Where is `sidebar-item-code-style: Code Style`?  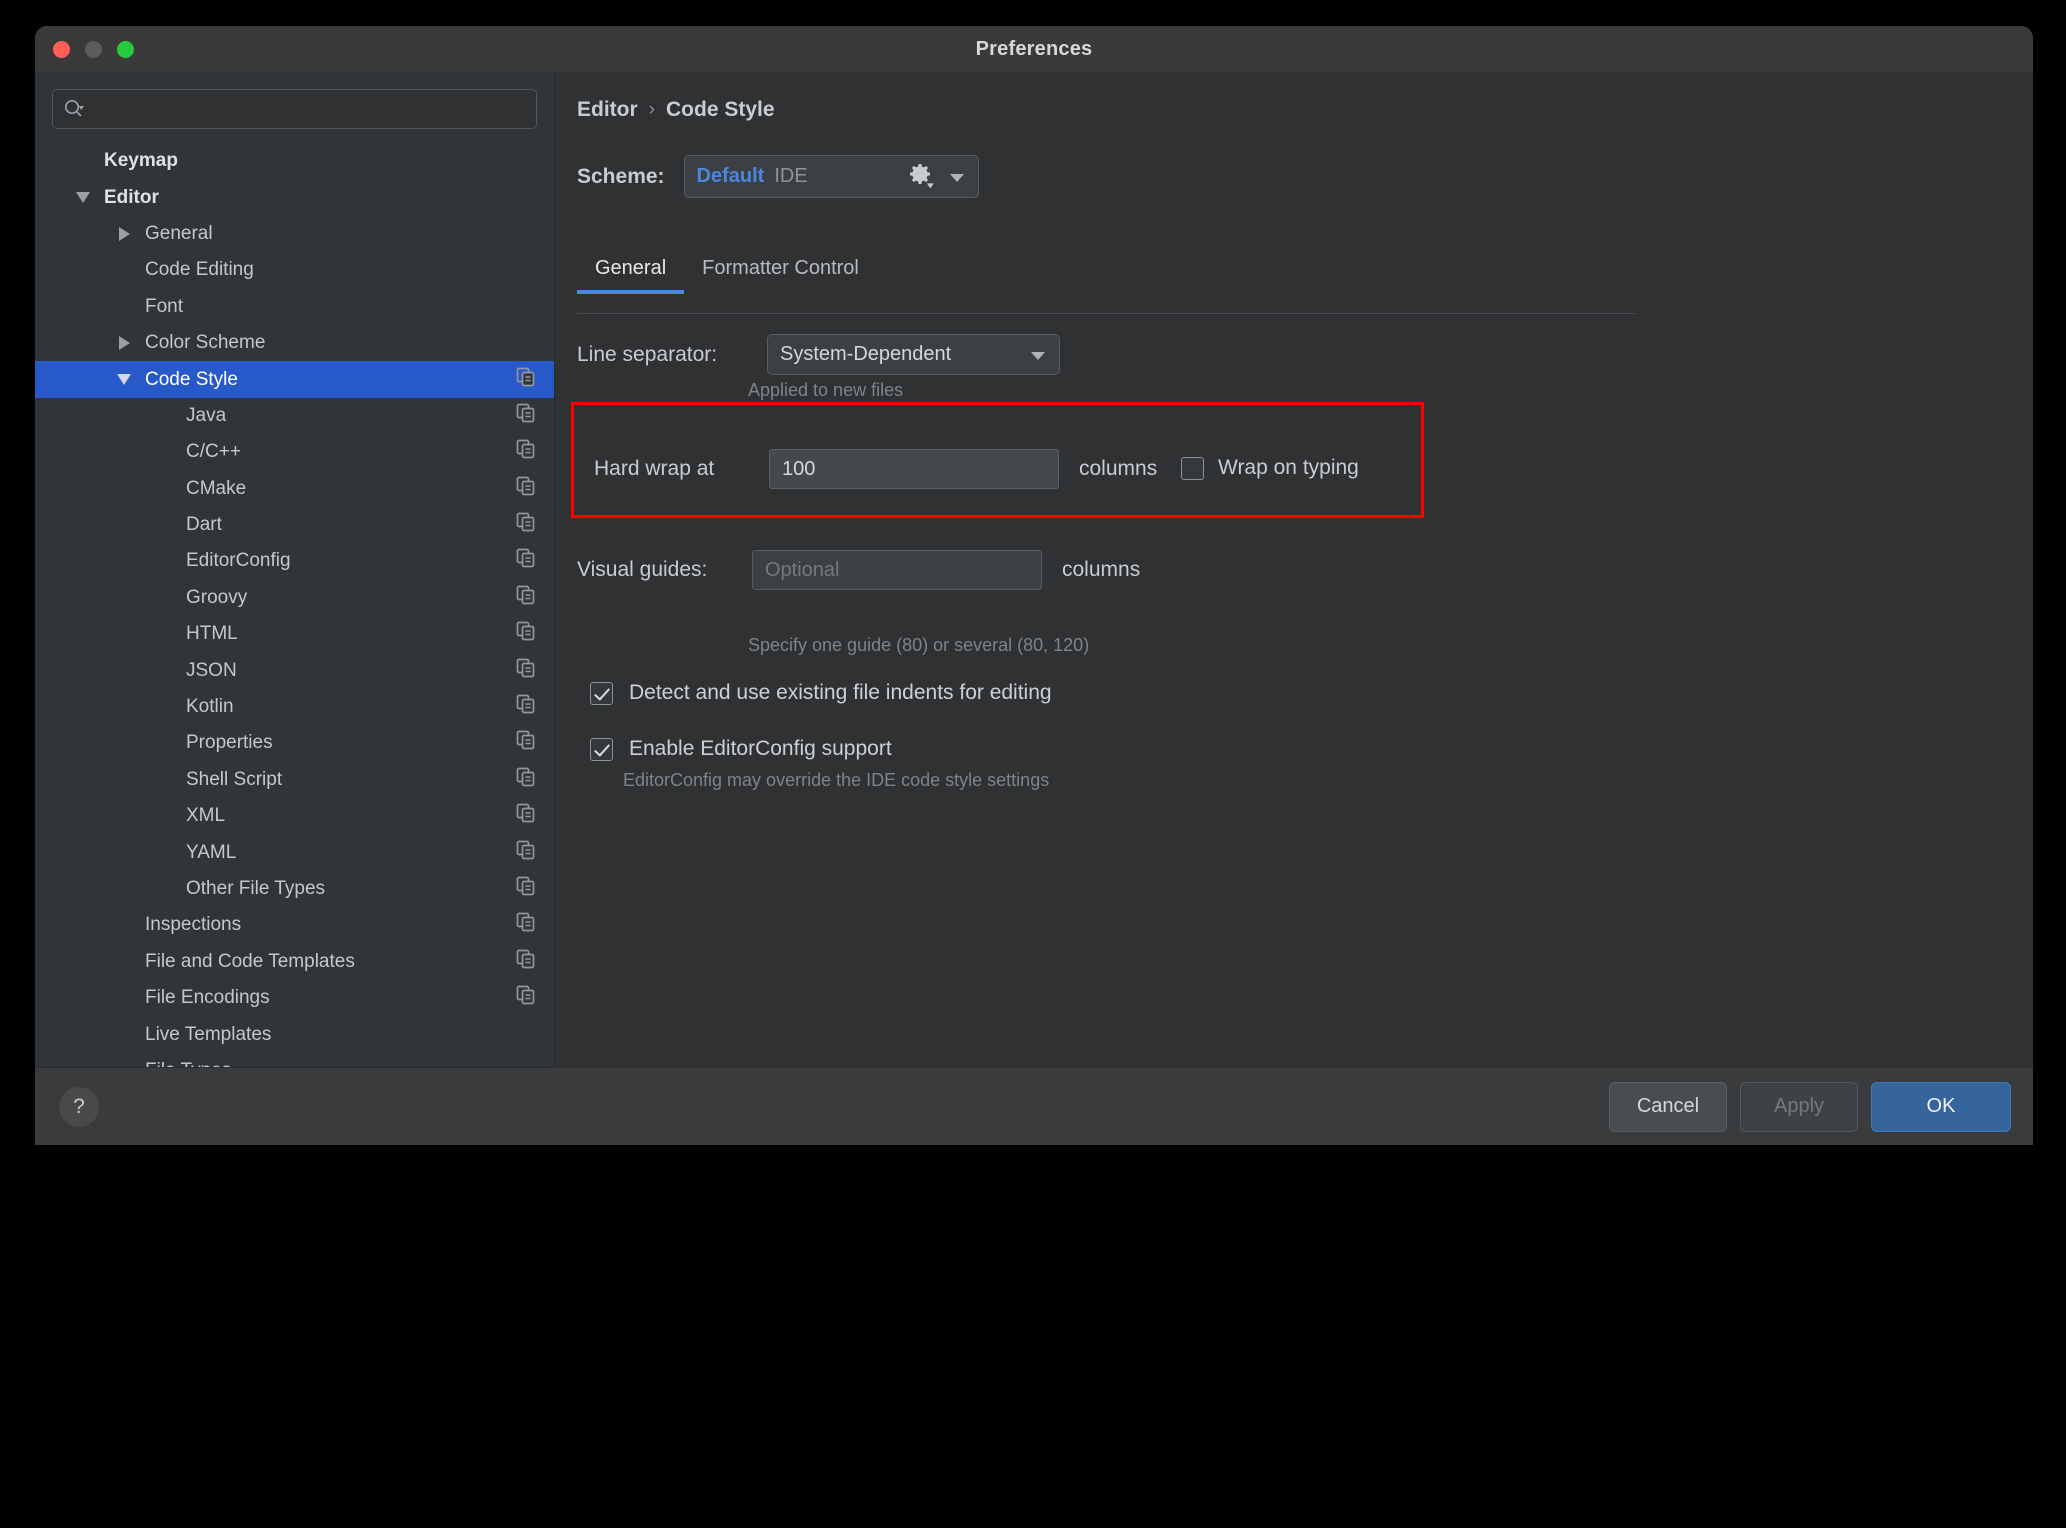
sidebar-item-code-style: Code Style is located at coordinates (294, 379).